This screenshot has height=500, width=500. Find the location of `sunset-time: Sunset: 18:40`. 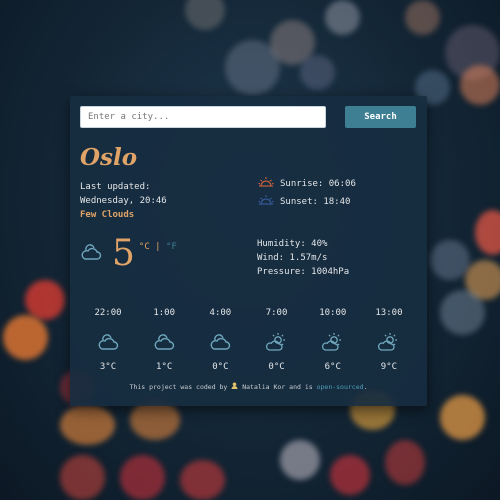

sunset-time: Sunset: 18:40 is located at coordinates (315, 201).